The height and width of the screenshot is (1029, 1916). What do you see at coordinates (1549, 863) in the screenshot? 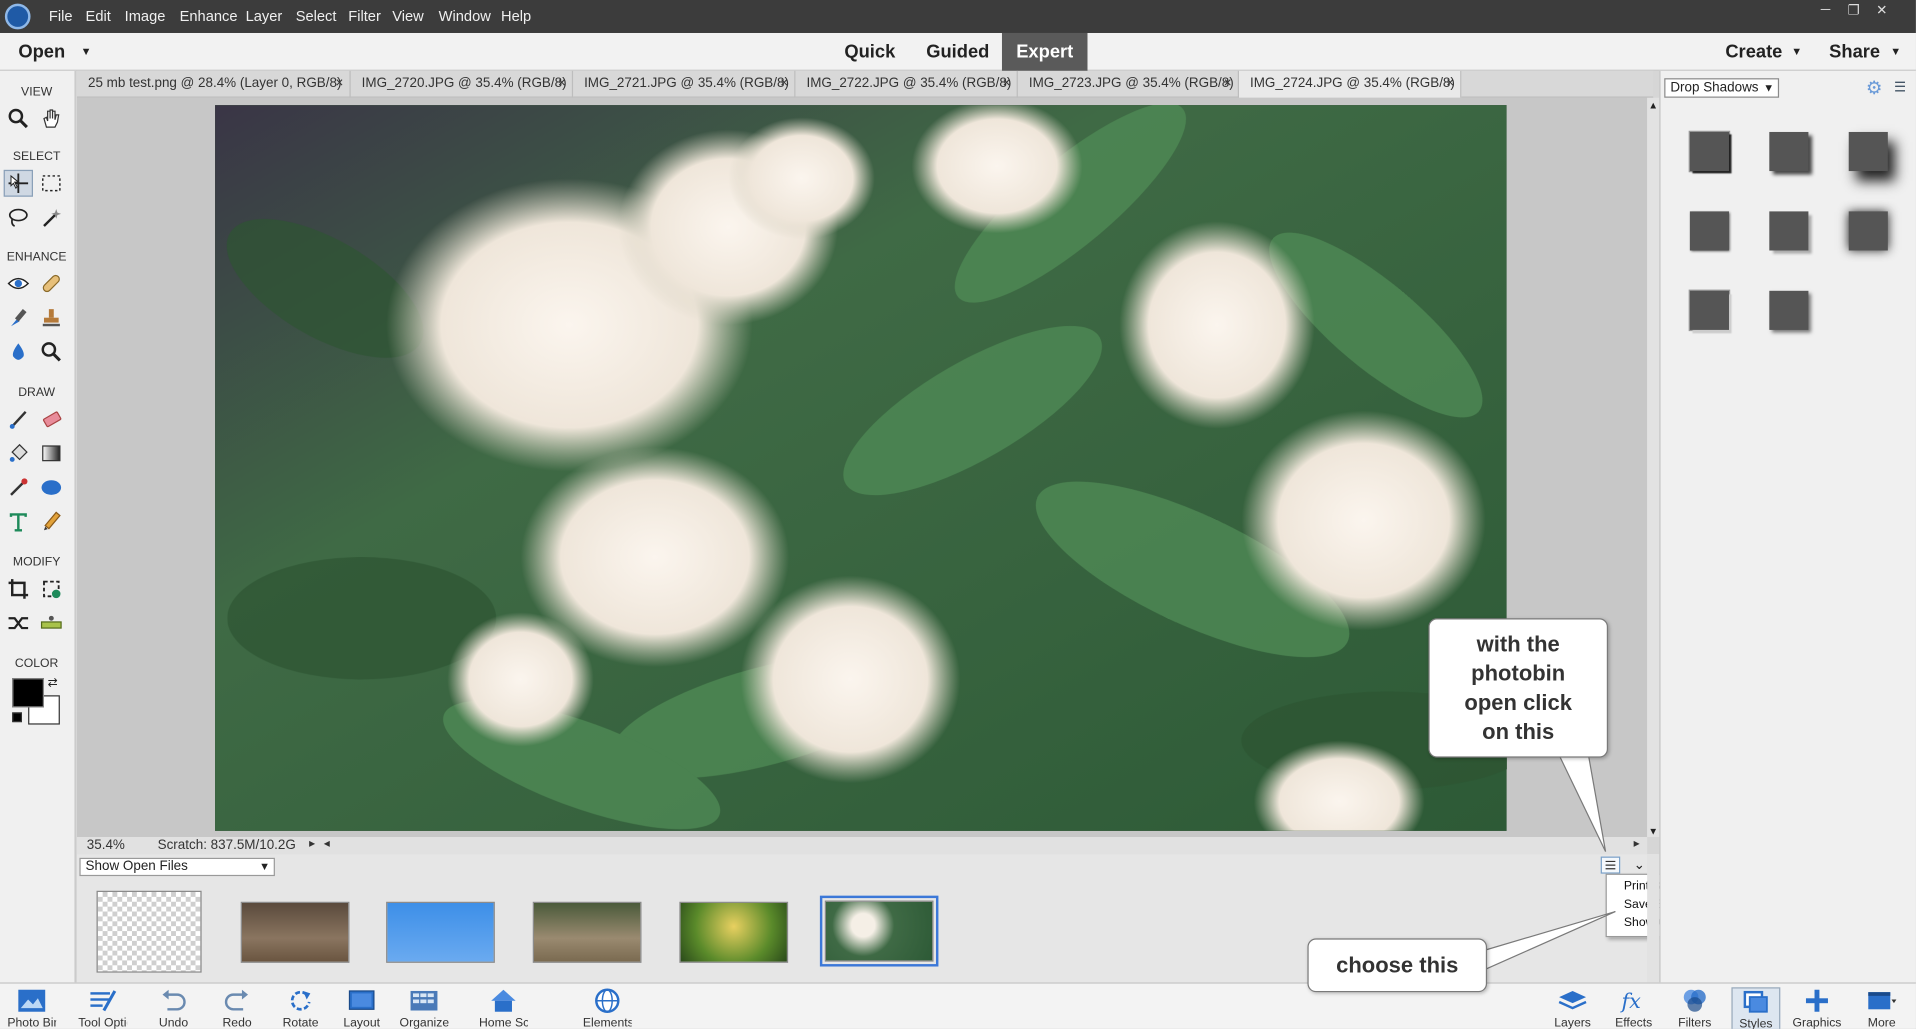
I see `callout-pointers` at bounding box center [1549, 863].